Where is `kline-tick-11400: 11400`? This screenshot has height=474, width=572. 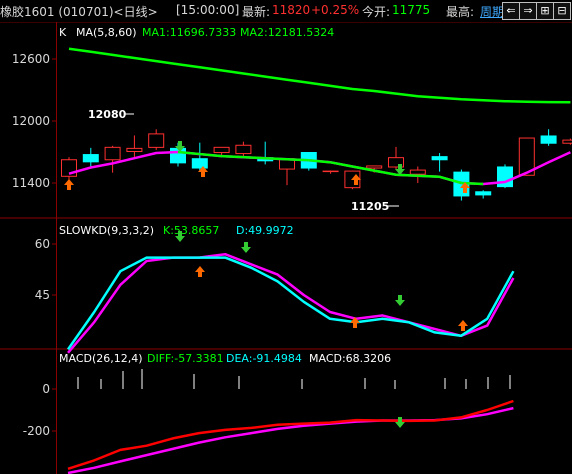
kline-tick-11400: 11400 is located at coordinates (31, 183).